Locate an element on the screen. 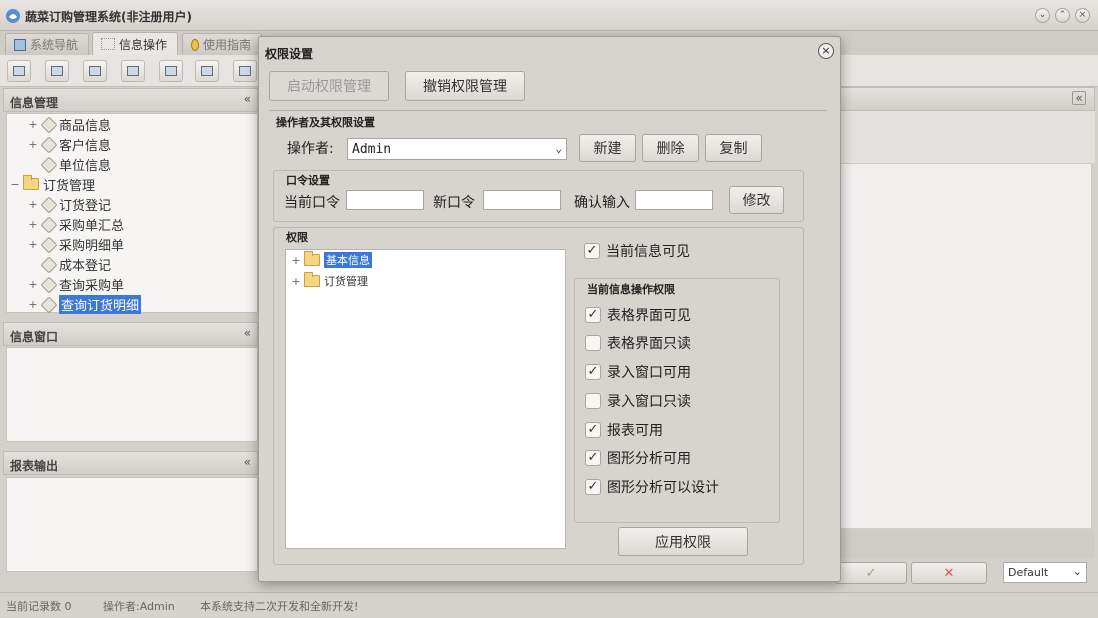  new-operator-button: 新建 is located at coordinates (607, 148).